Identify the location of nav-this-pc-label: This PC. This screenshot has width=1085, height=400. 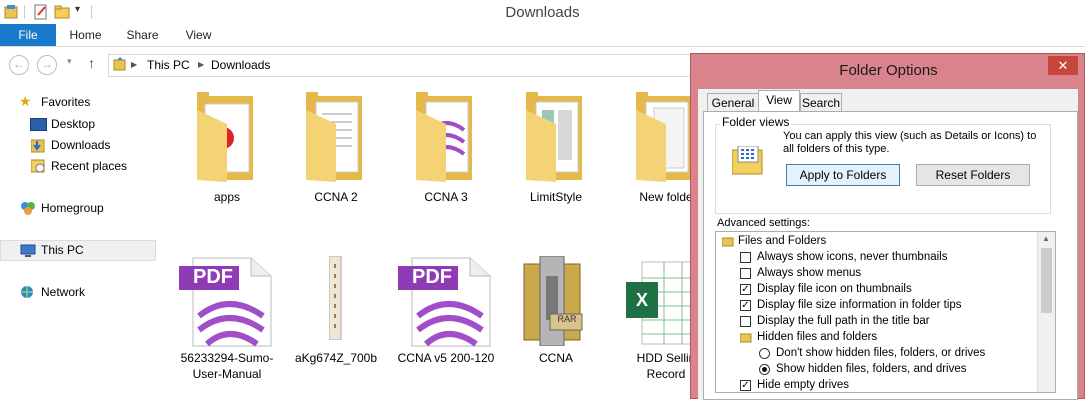
(62, 250).